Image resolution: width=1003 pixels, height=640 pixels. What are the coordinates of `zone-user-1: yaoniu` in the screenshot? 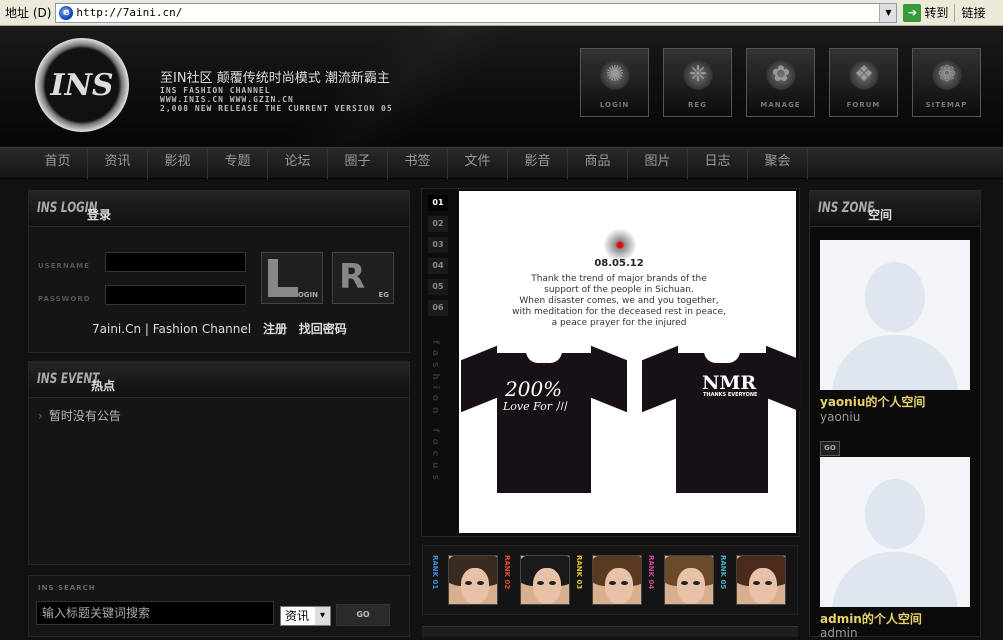 It's located at (840, 417).